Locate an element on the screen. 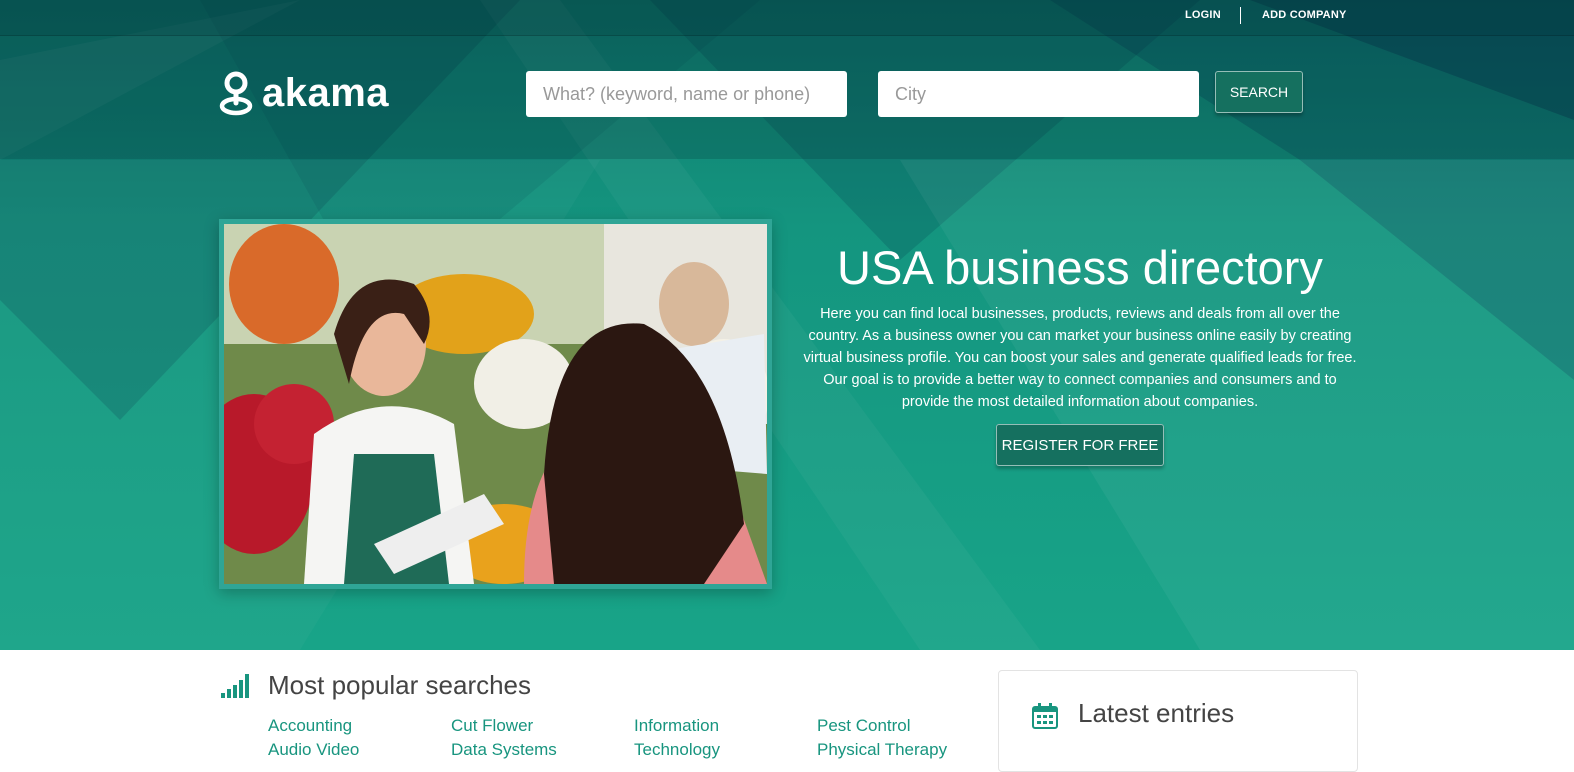  popular-search-link: Accounting is located at coordinates (310, 726).